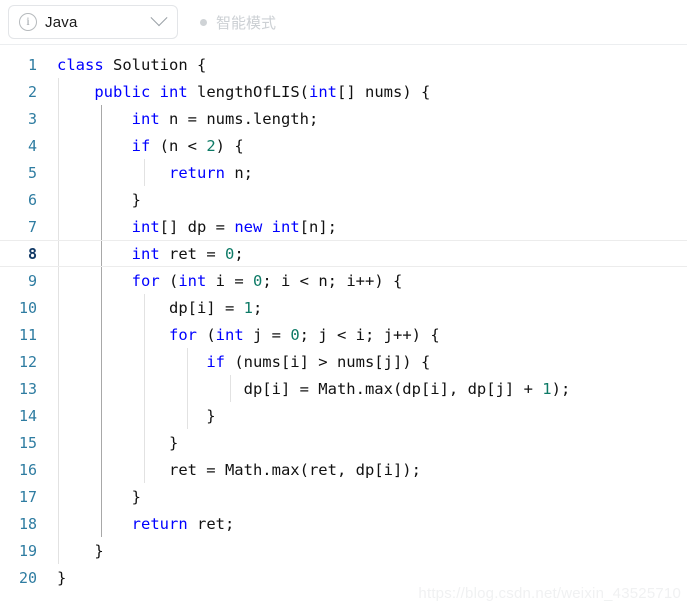 The width and height of the screenshot is (687, 612). Describe the element at coordinates (366, 227) in the screenshot. I see `line-content: int[] dp = new int[n];` at that location.